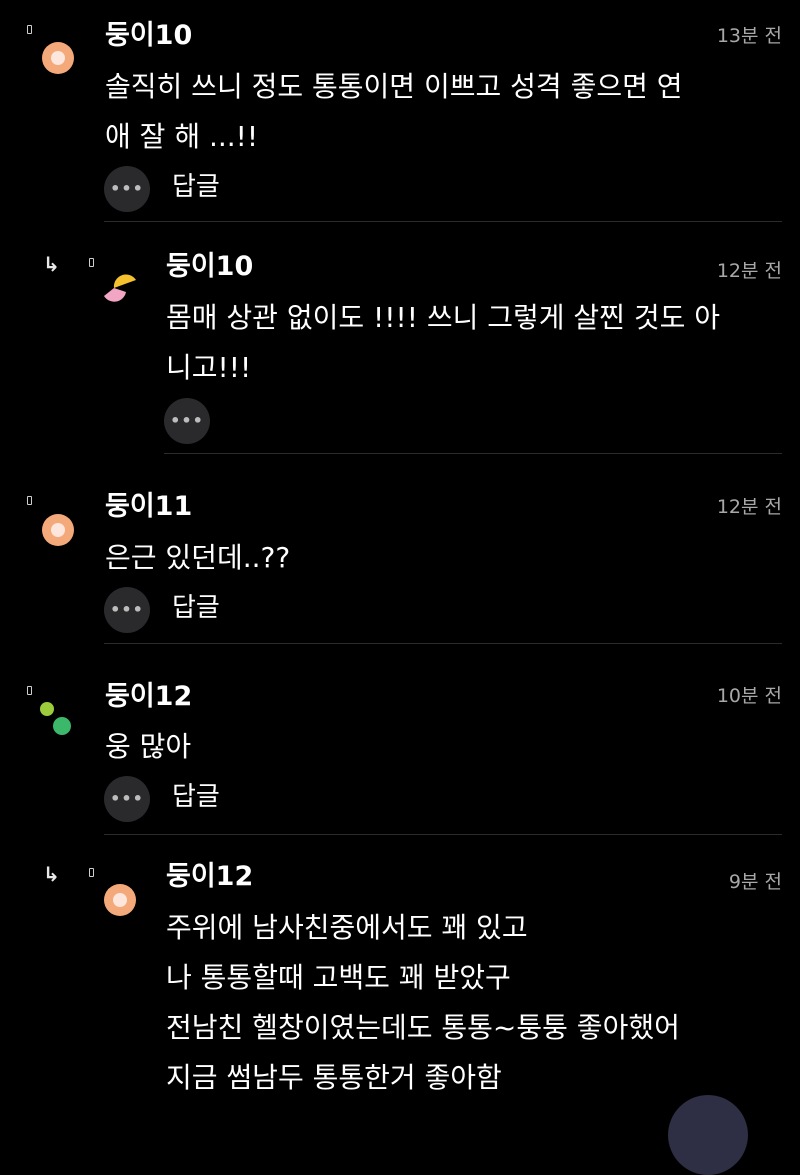 This screenshot has width=800, height=1175. What do you see at coordinates (148, 746) in the screenshot?
I see `comment-line: 웅 많아` at bounding box center [148, 746].